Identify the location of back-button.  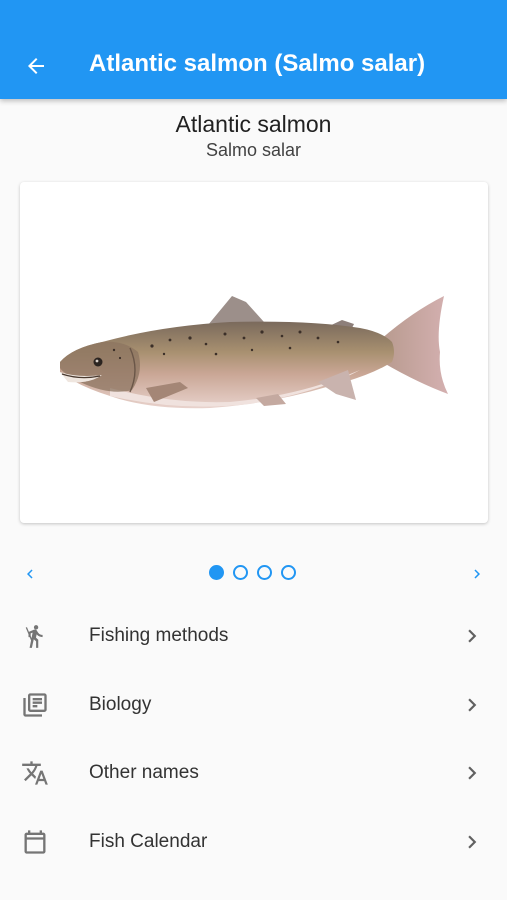
(36, 66).